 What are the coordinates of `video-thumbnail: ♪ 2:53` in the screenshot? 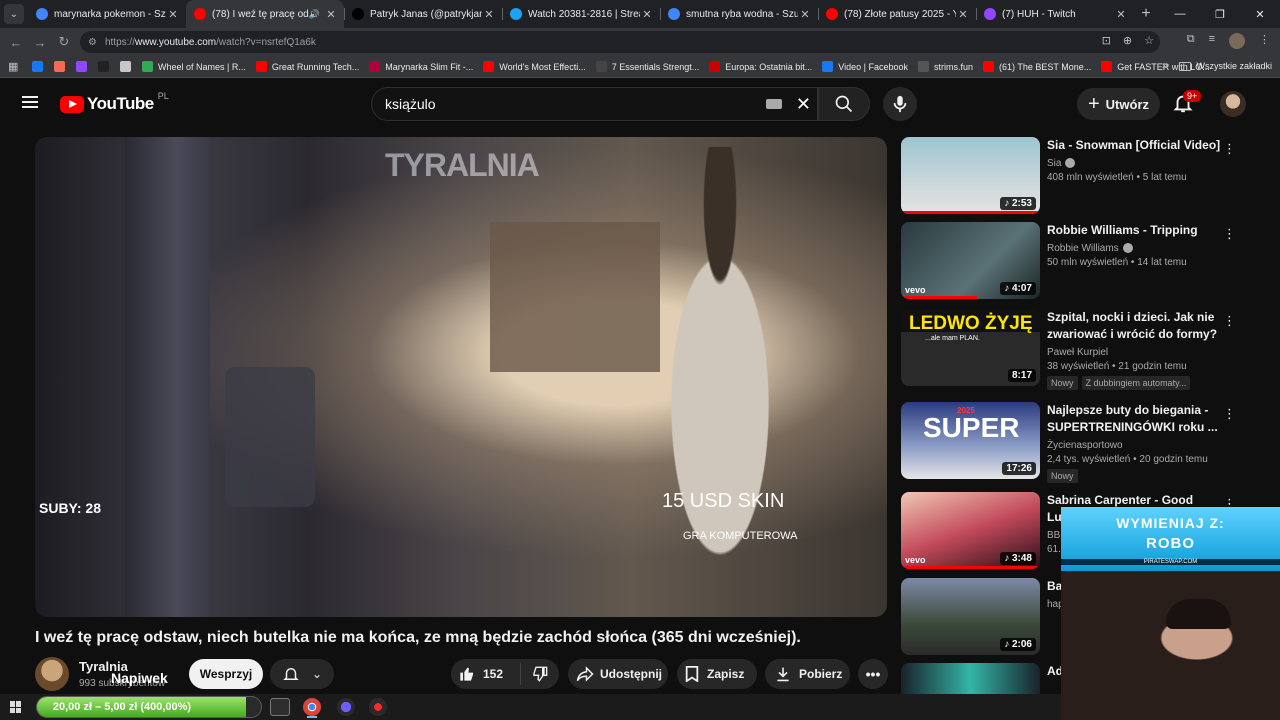 It's located at (970, 175).